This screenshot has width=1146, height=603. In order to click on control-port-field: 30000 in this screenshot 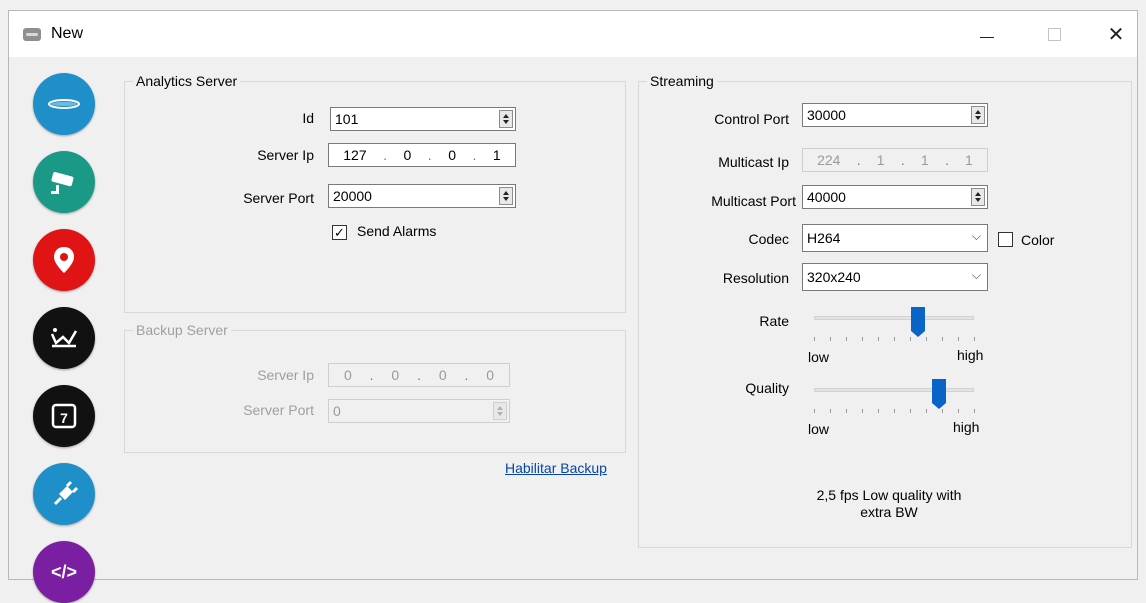, I will do `click(895, 115)`.